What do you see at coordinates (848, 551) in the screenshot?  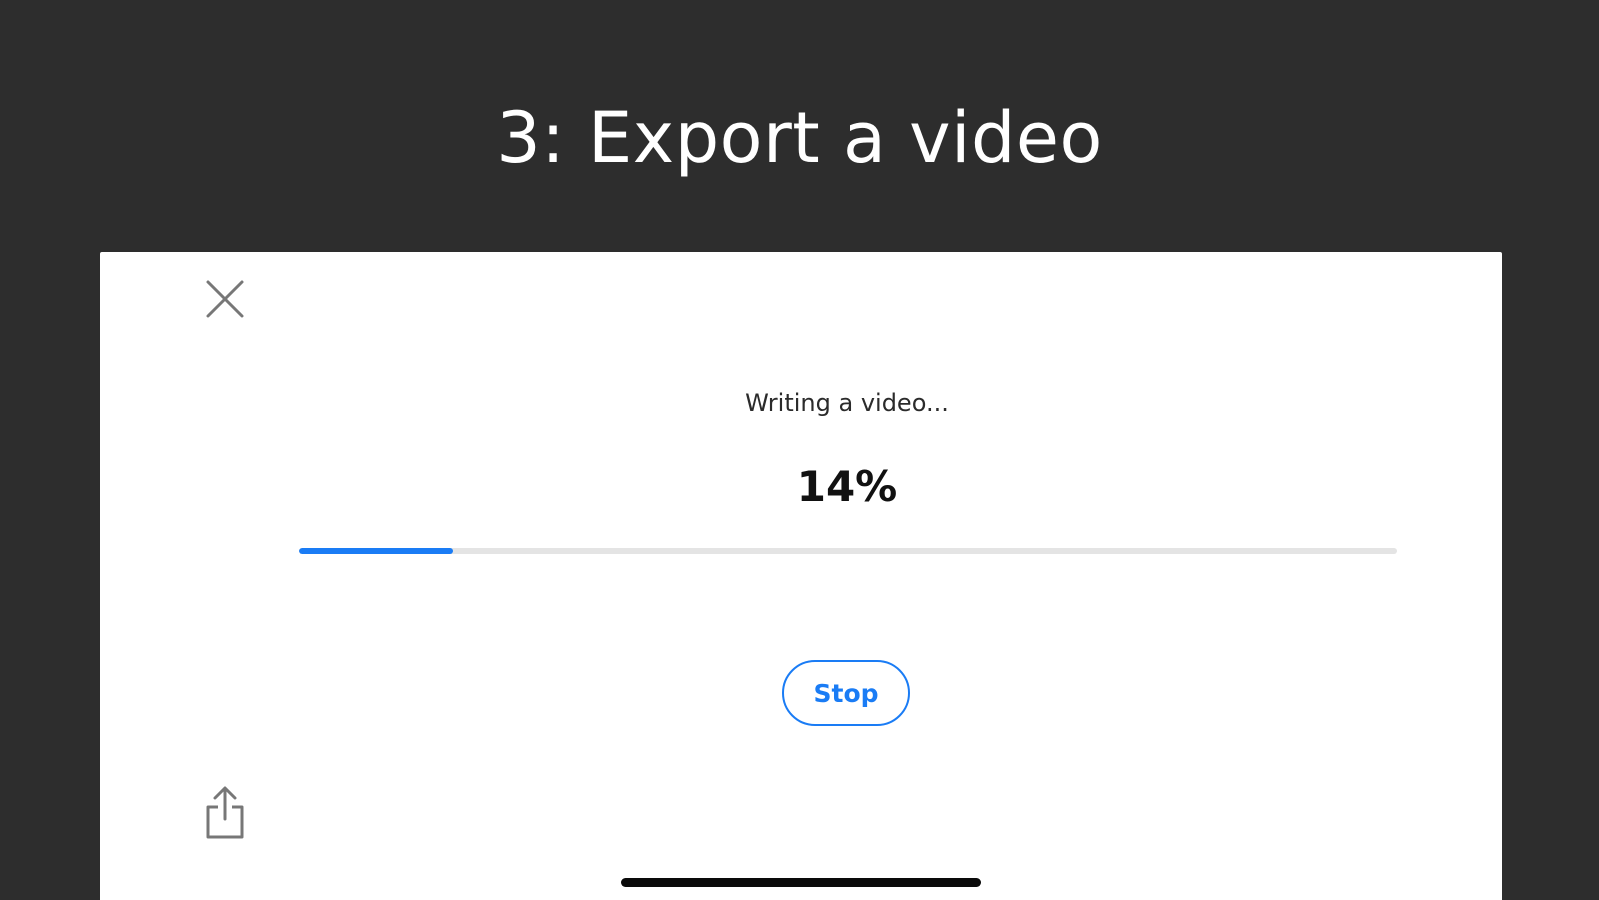 I see `progress-bar` at bounding box center [848, 551].